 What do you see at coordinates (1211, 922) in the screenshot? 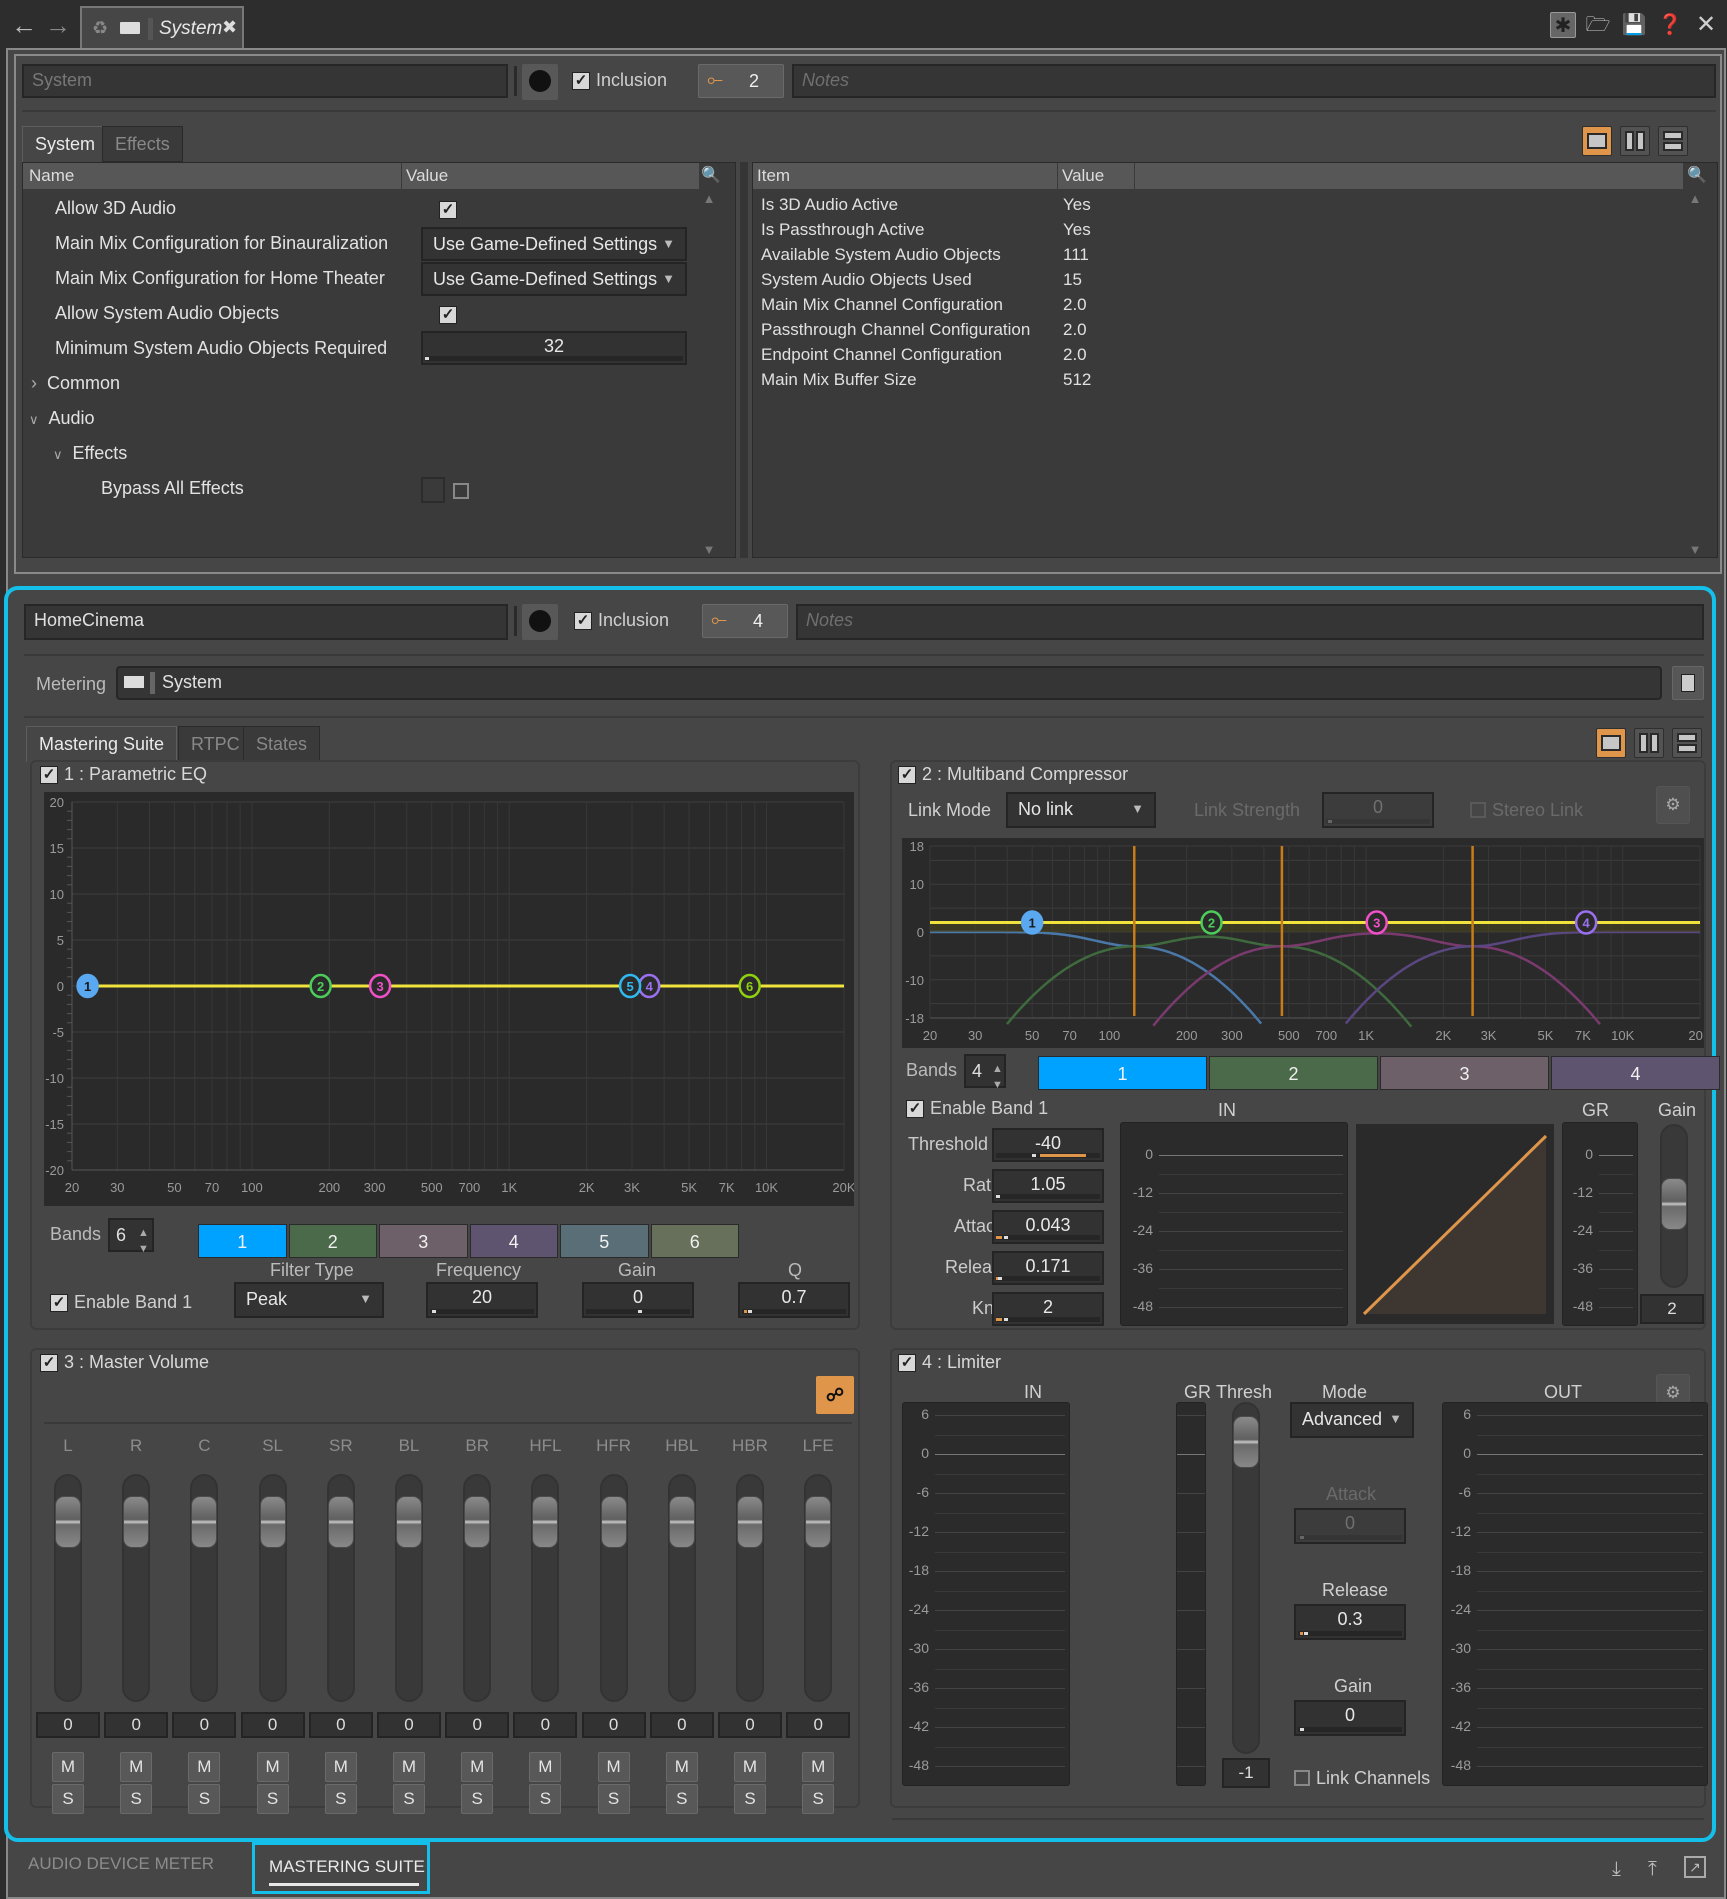
I see `compressor-band-node: 2` at bounding box center [1211, 922].